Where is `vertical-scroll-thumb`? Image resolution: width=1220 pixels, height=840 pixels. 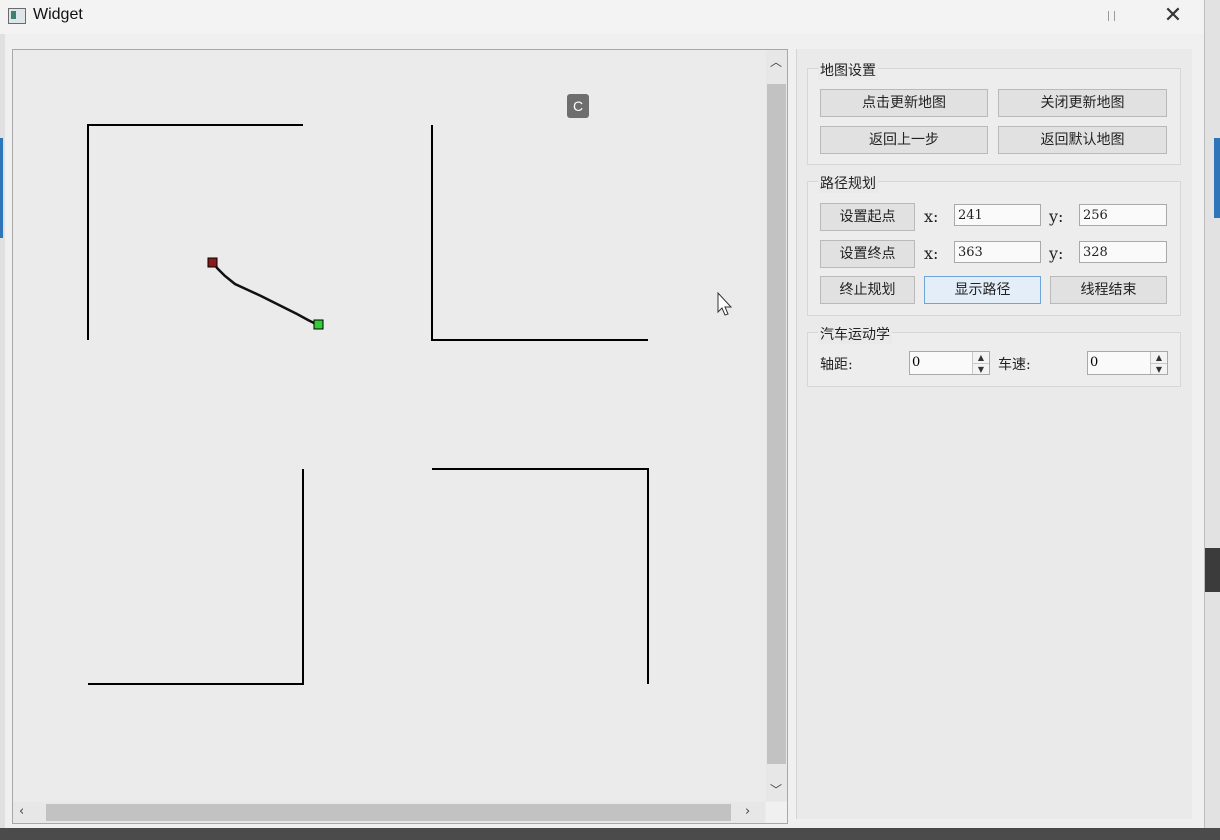
vertical-scroll-thumb is located at coordinates (776, 424).